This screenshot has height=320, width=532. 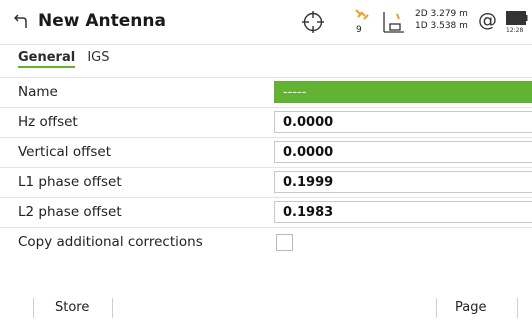 I want to click on page-button: Page, so click(x=470, y=307).